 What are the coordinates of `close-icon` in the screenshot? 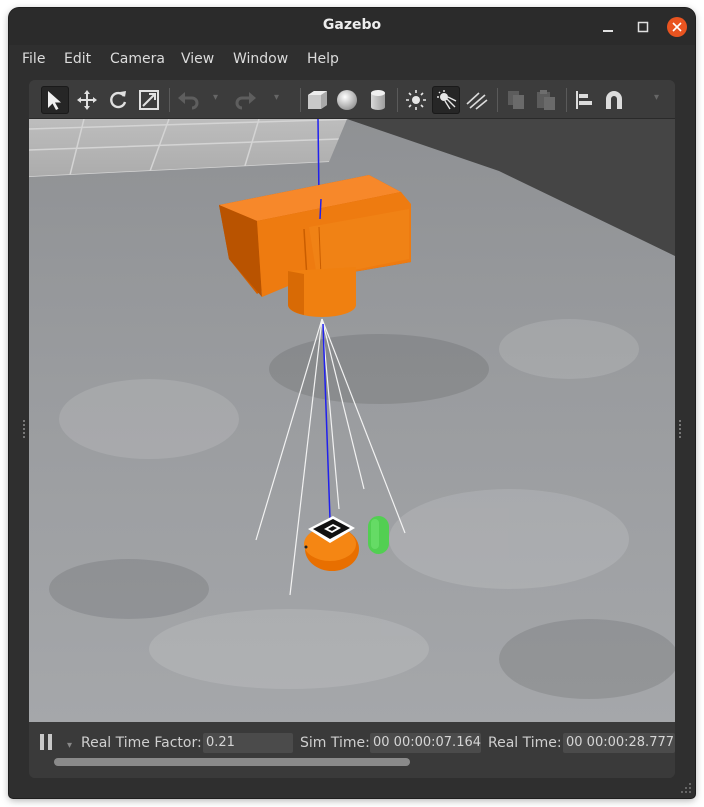 It's located at (677, 27).